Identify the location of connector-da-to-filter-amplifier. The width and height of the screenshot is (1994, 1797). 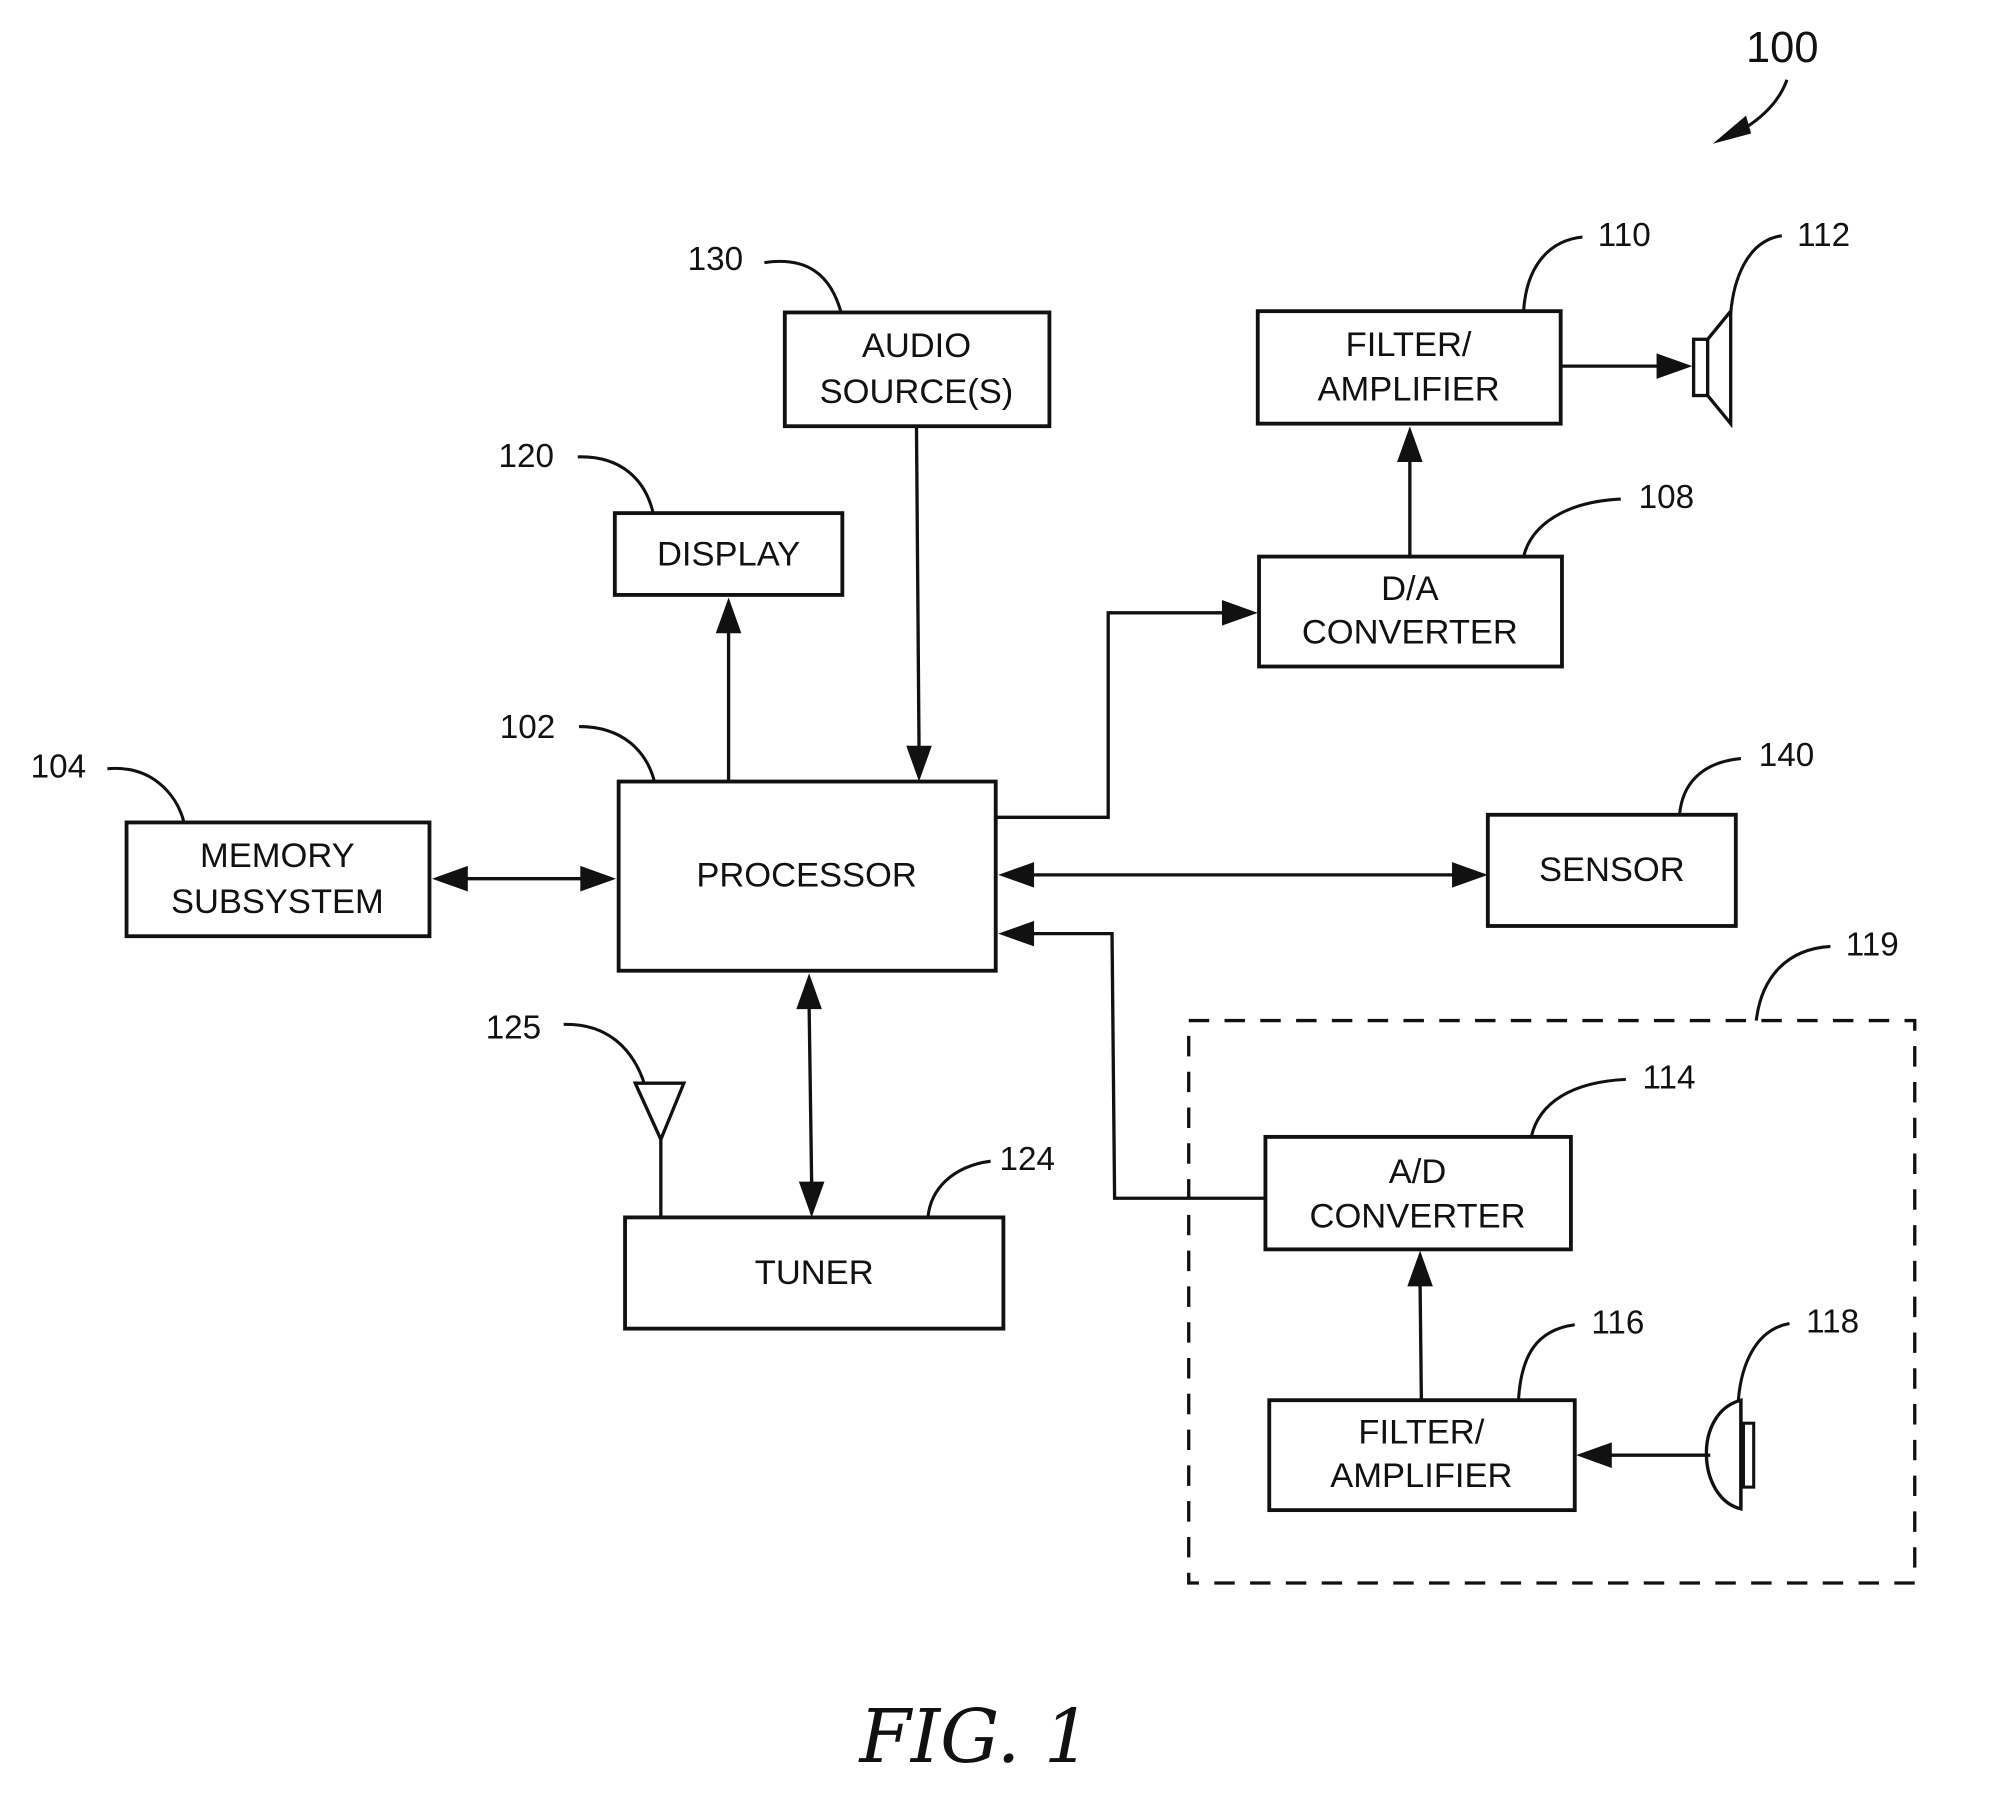
(1410, 491).